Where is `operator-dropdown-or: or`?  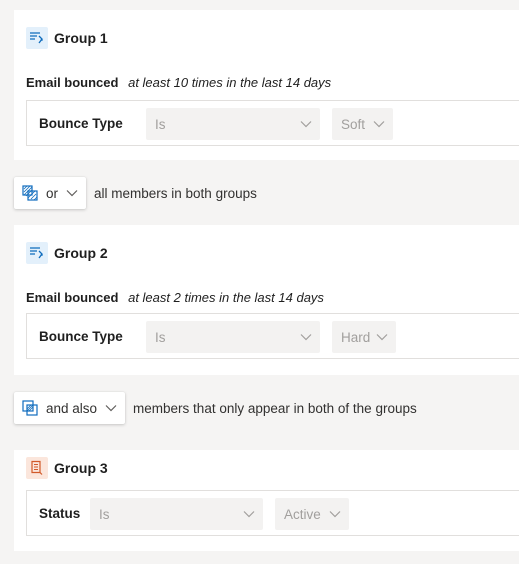
operator-dropdown-or: or is located at coordinates (50, 193).